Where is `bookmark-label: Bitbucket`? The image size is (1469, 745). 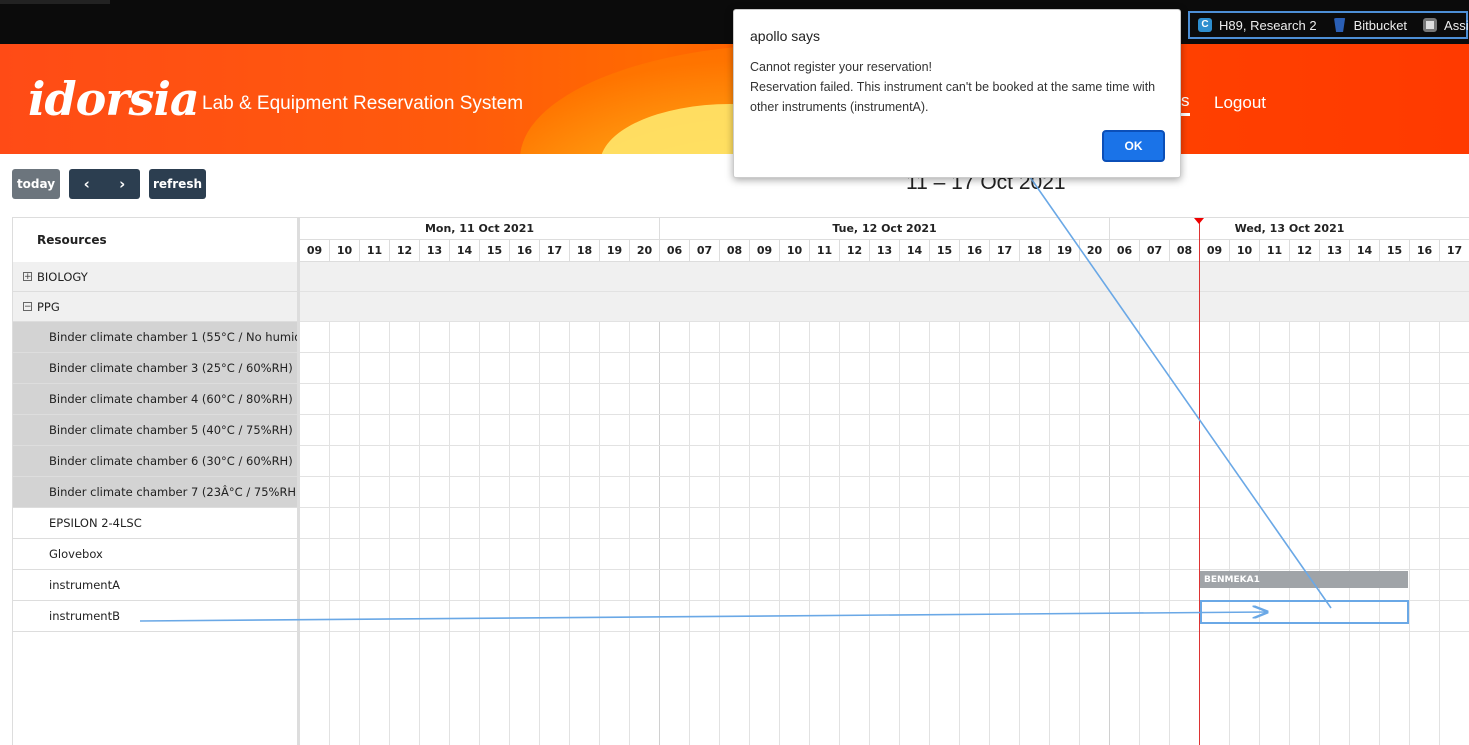
bookmark-label: Bitbucket is located at coordinates (1380, 25).